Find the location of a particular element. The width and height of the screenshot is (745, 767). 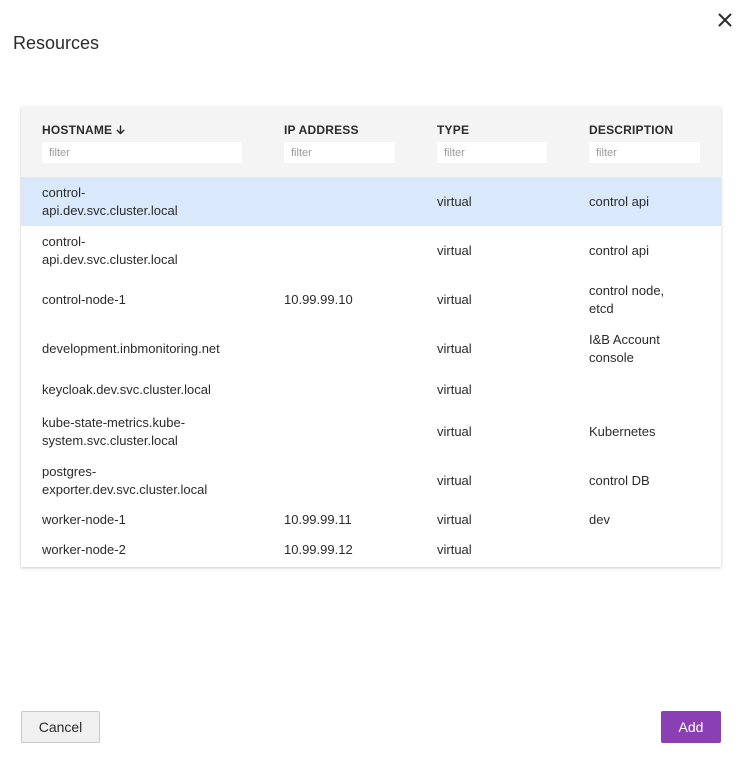

type-filter-input is located at coordinates (492, 152).